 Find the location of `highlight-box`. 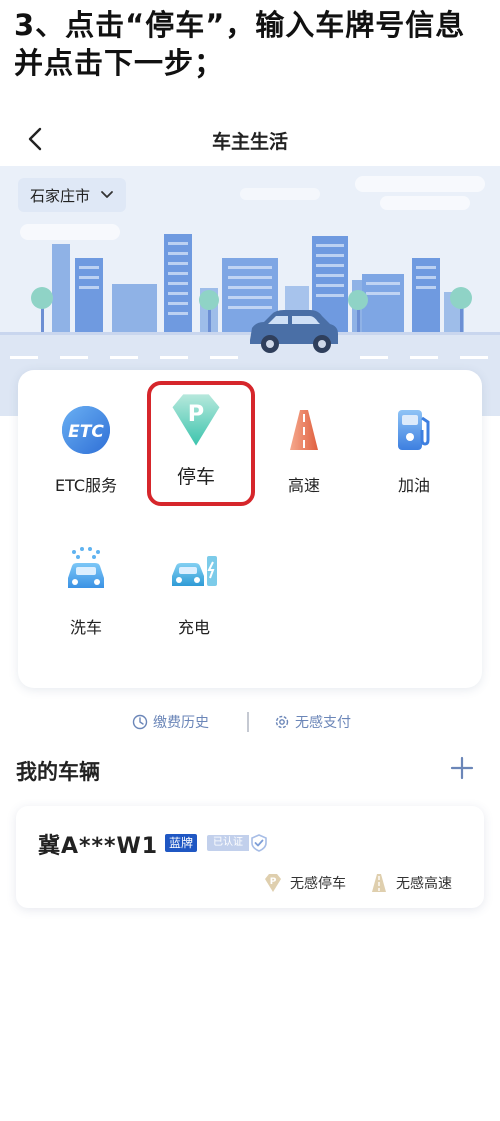

highlight-box is located at coordinates (201, 443).